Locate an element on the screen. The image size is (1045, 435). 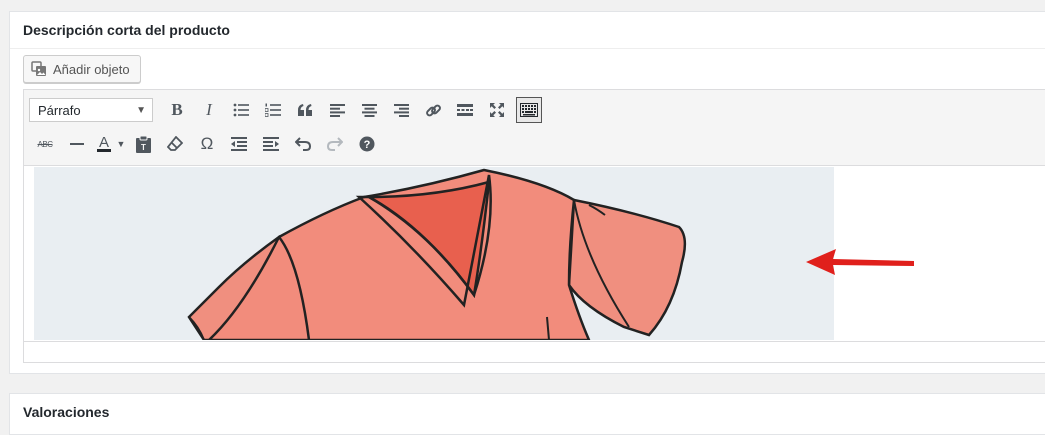
metabox-title: Descripción corta del producto is located at coordinates (527, 30).